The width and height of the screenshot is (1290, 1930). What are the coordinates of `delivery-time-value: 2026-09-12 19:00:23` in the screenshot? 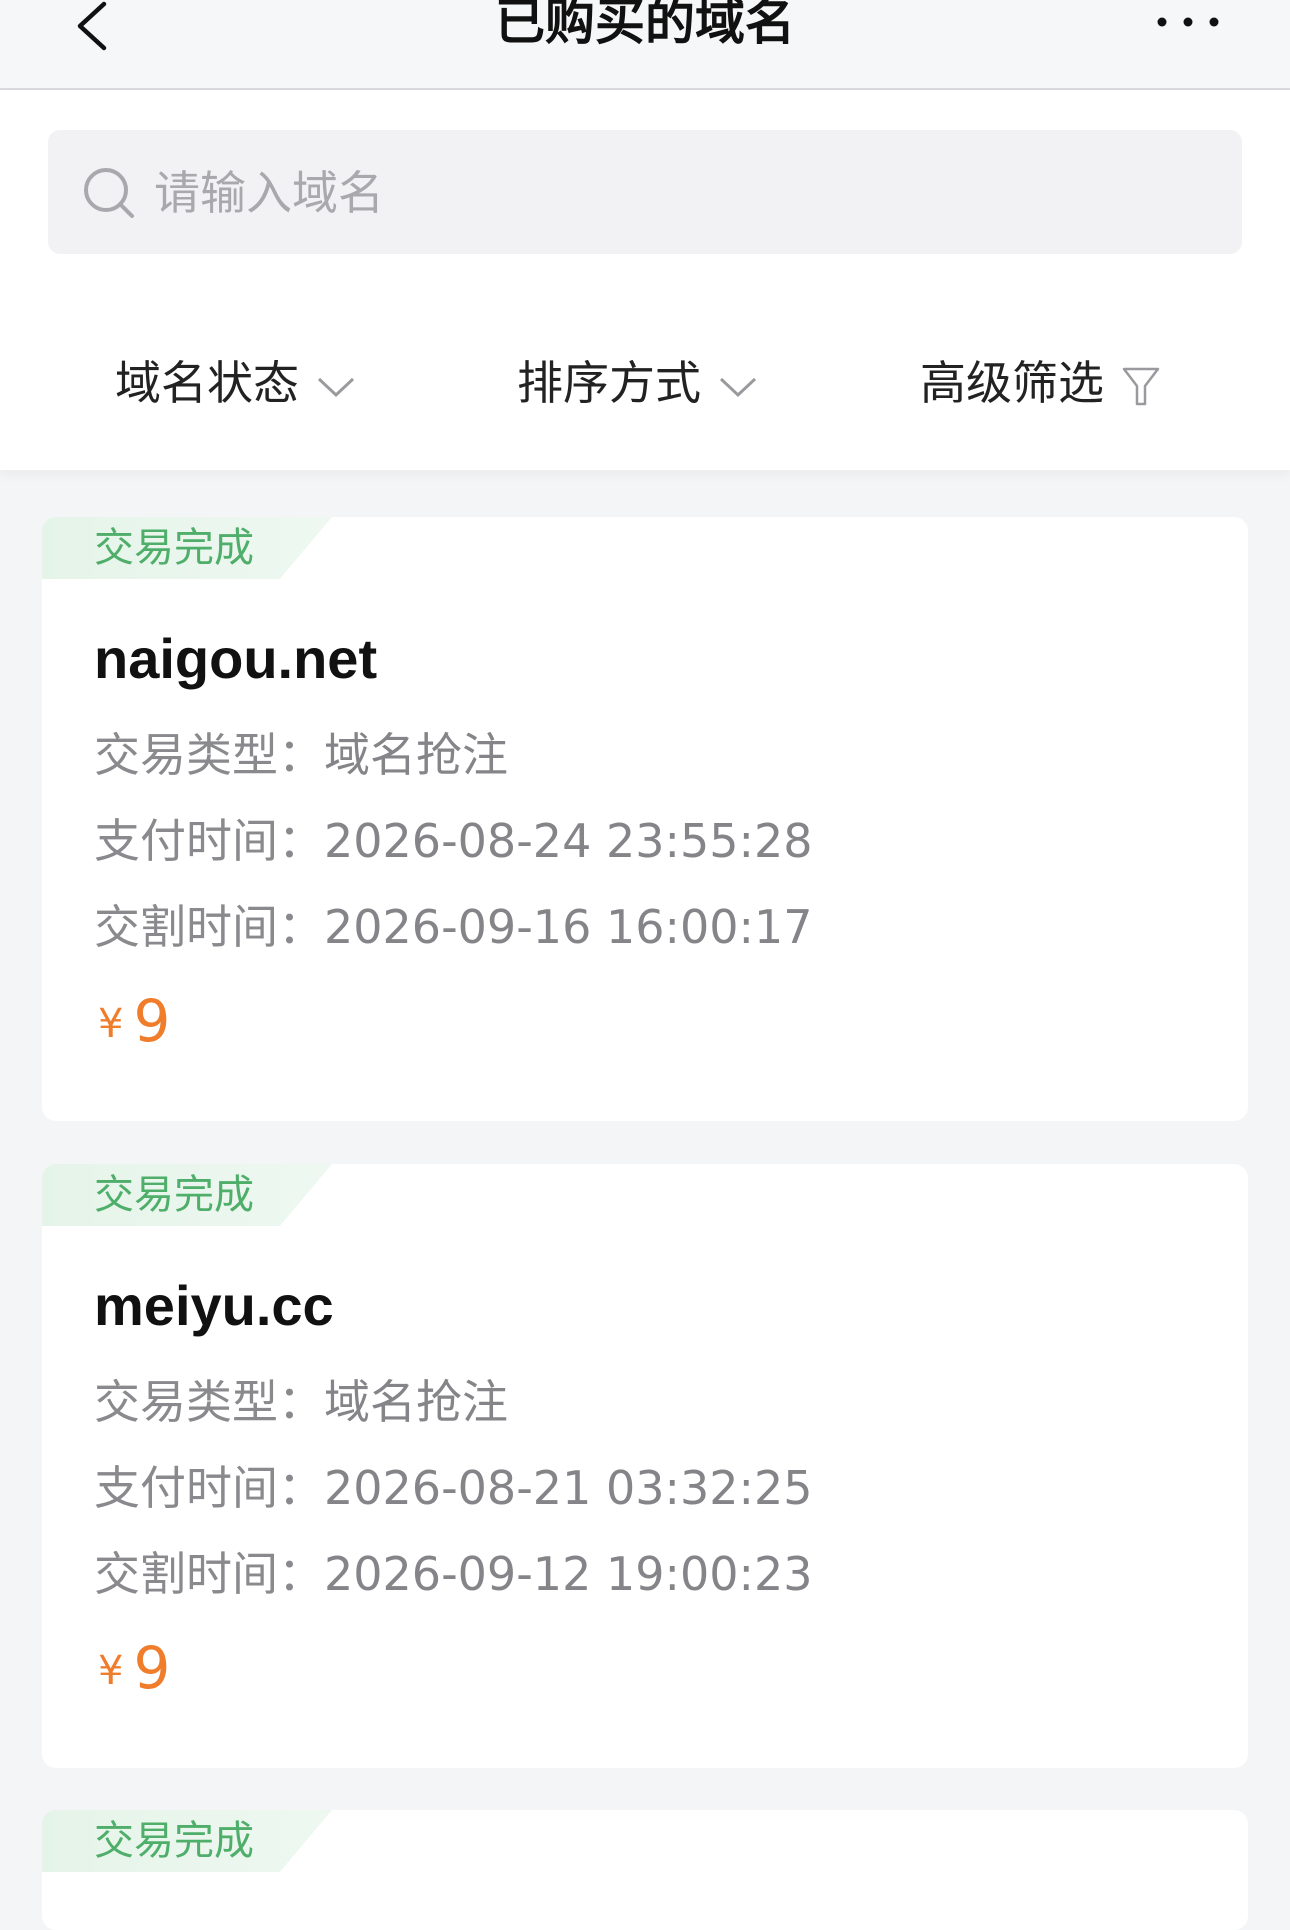 It's located at (568, 1574).